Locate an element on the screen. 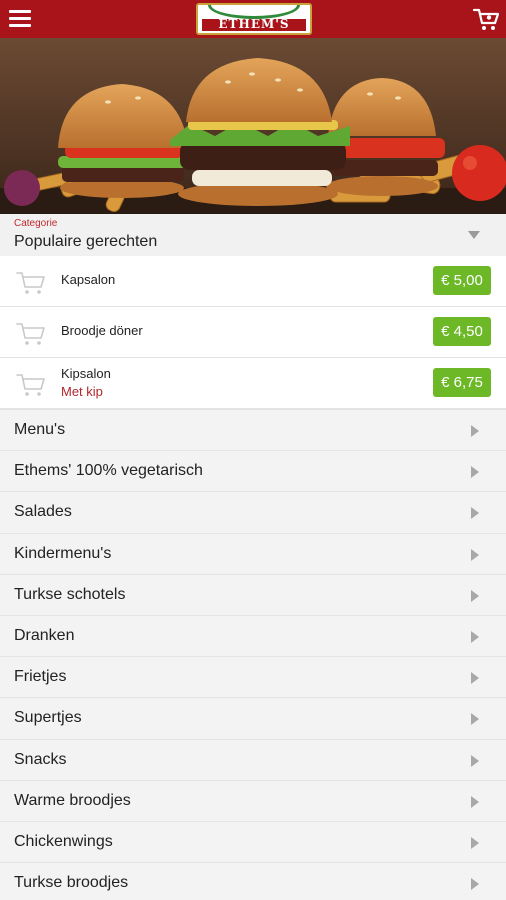 The width and height of the screenshot is (506, 900). product-row: Broodje döner € 4,50 is located at coordinates (253, 332).